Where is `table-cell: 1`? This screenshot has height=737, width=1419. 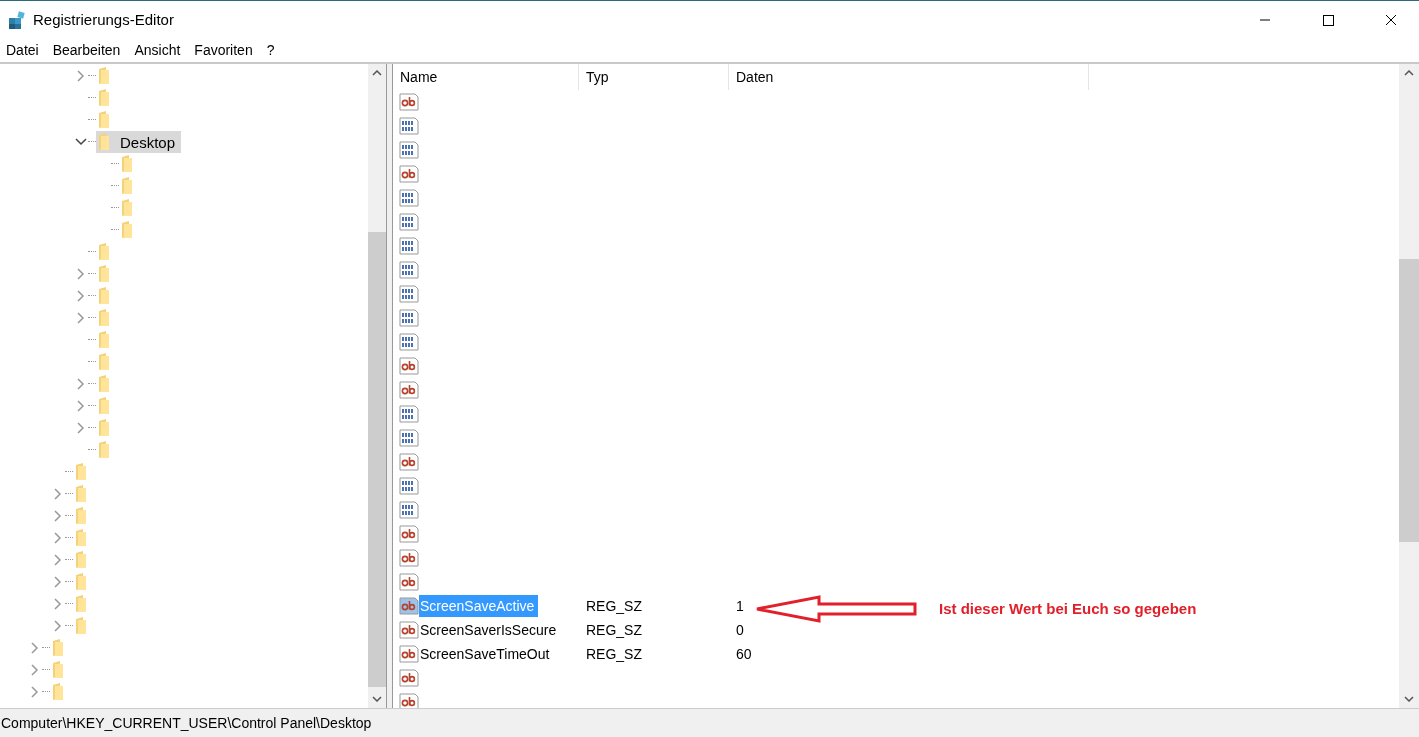 table-cell: 1 is located at coordinates (740, 606).